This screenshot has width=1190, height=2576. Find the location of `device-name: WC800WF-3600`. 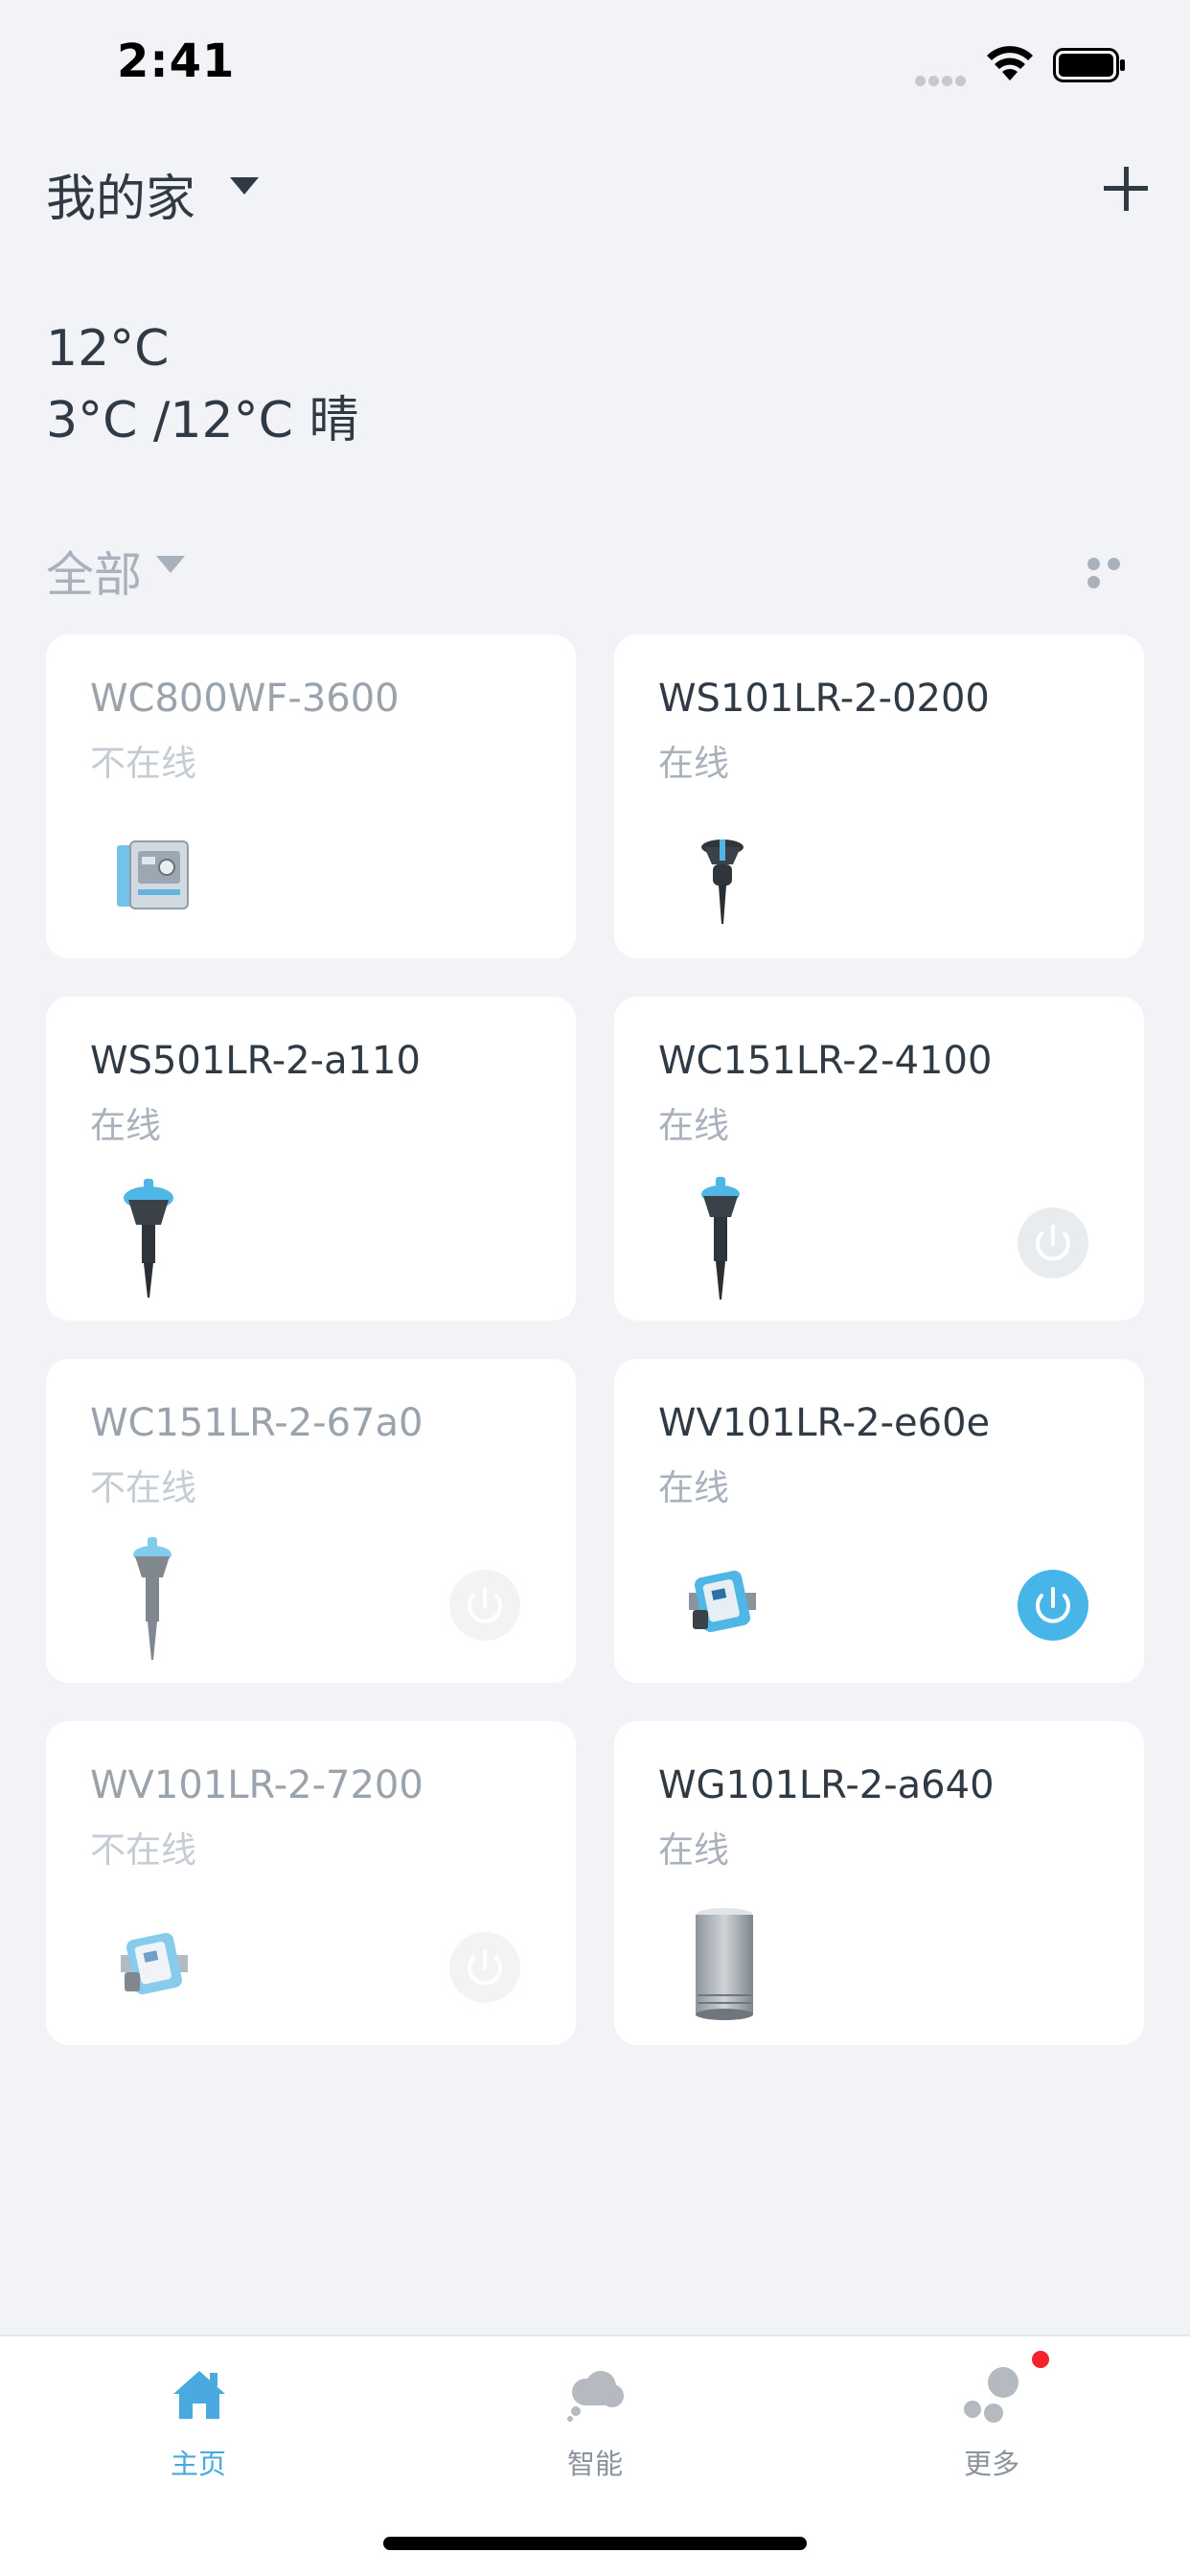

device-name: WC800WF-3600 is located at coordinates (245, 699).